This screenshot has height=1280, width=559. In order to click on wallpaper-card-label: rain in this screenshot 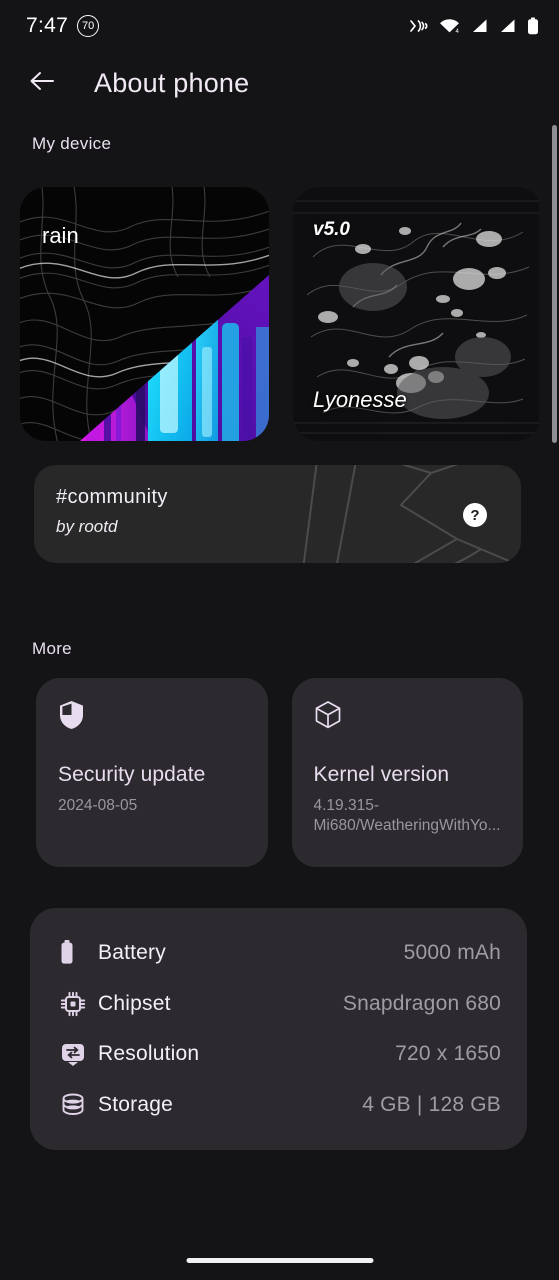, I will do `click(60, 235)`.